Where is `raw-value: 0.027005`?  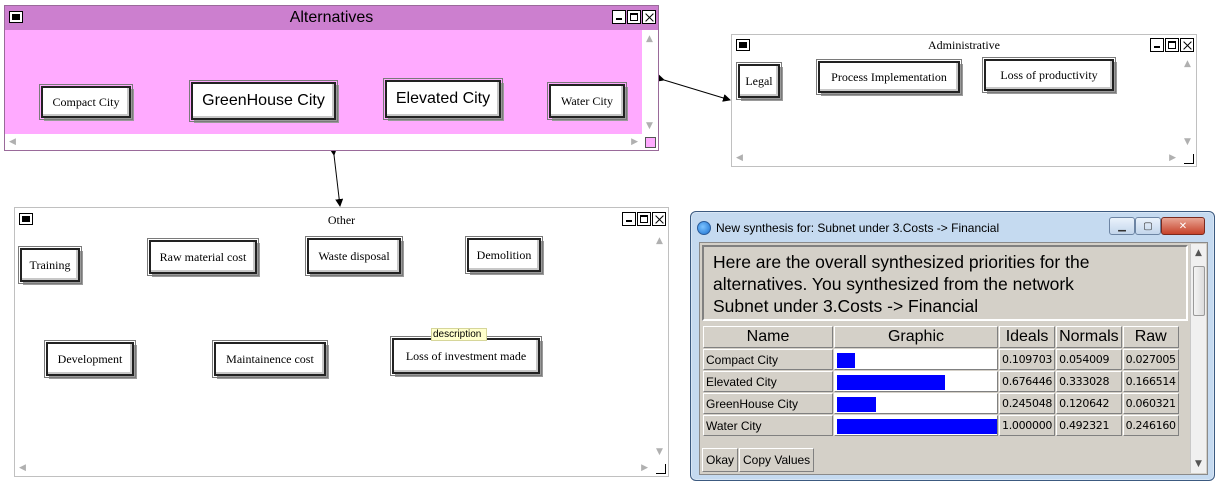
raw-value: 0.027005 is located at coordinates (1150, 359).